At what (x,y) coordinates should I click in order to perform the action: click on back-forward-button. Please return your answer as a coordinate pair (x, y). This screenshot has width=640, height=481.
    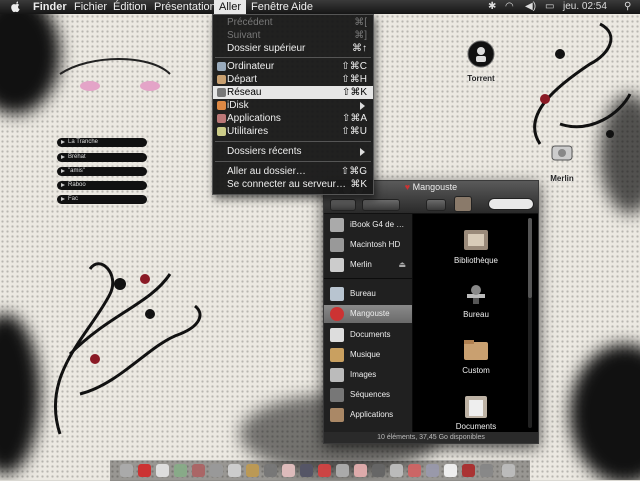
    Looking at the image, I should click on (343, 205).